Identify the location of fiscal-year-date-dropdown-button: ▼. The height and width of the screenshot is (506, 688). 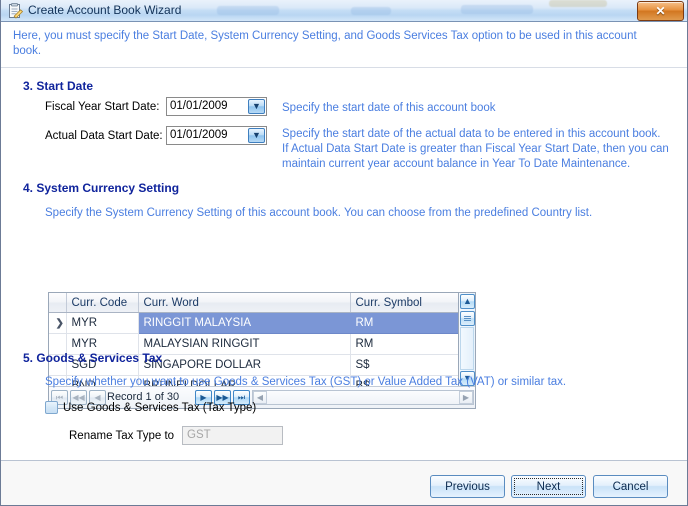
(256, 106).